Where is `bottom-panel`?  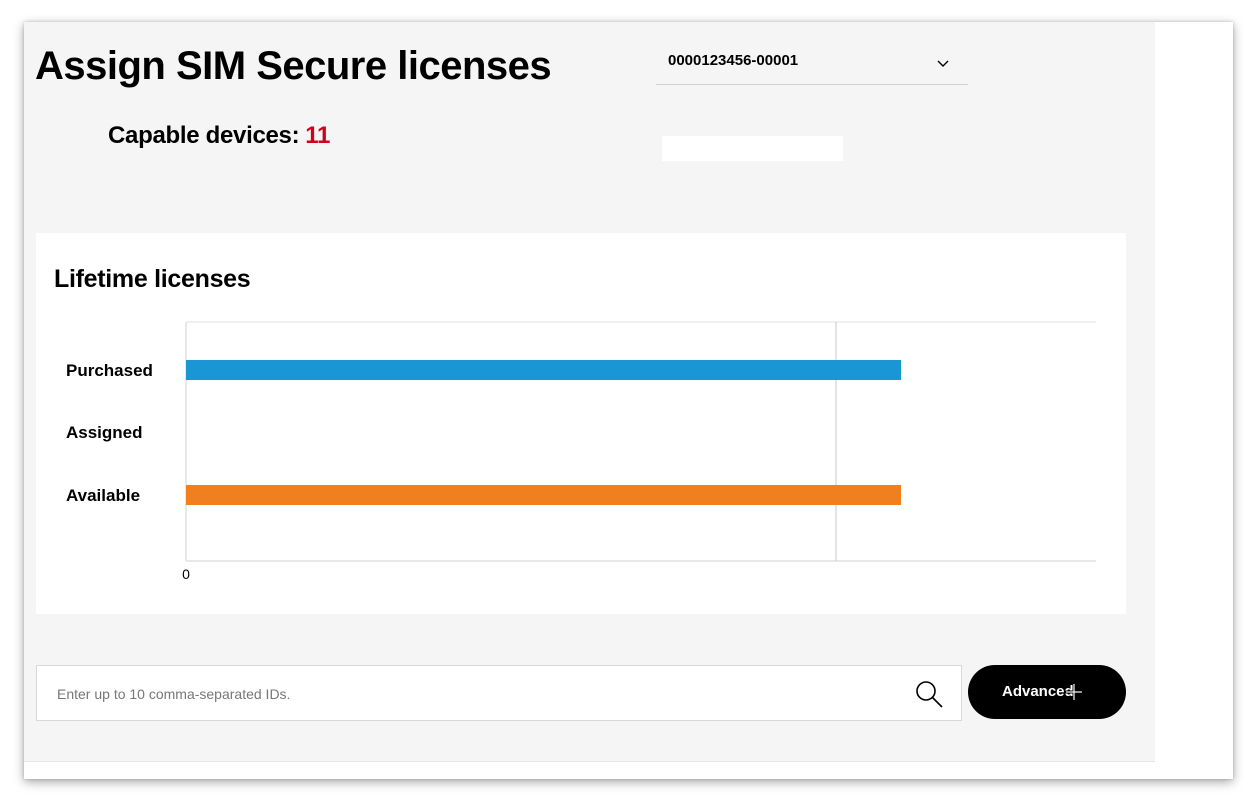 bottom-panel is located at coordinates (589, 770).